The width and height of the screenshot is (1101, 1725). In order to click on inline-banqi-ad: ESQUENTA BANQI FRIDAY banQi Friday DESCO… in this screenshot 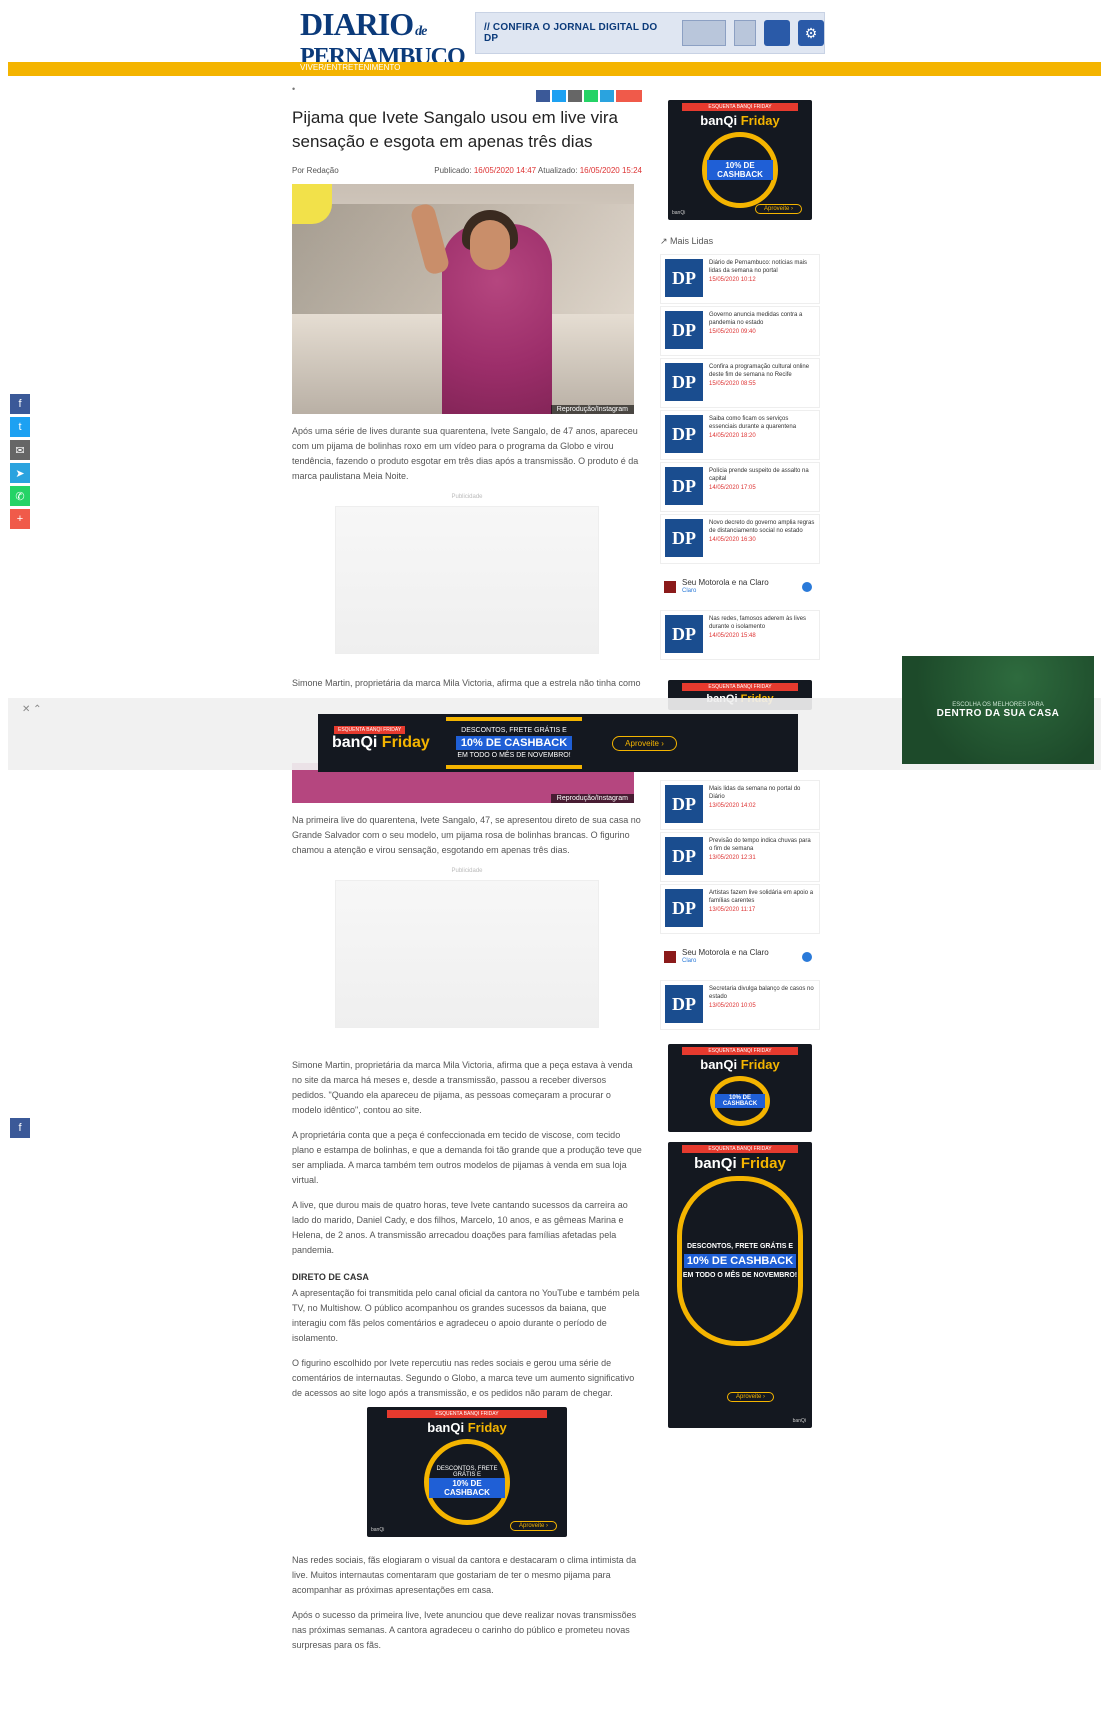, I will do `click(467, 1472)`.